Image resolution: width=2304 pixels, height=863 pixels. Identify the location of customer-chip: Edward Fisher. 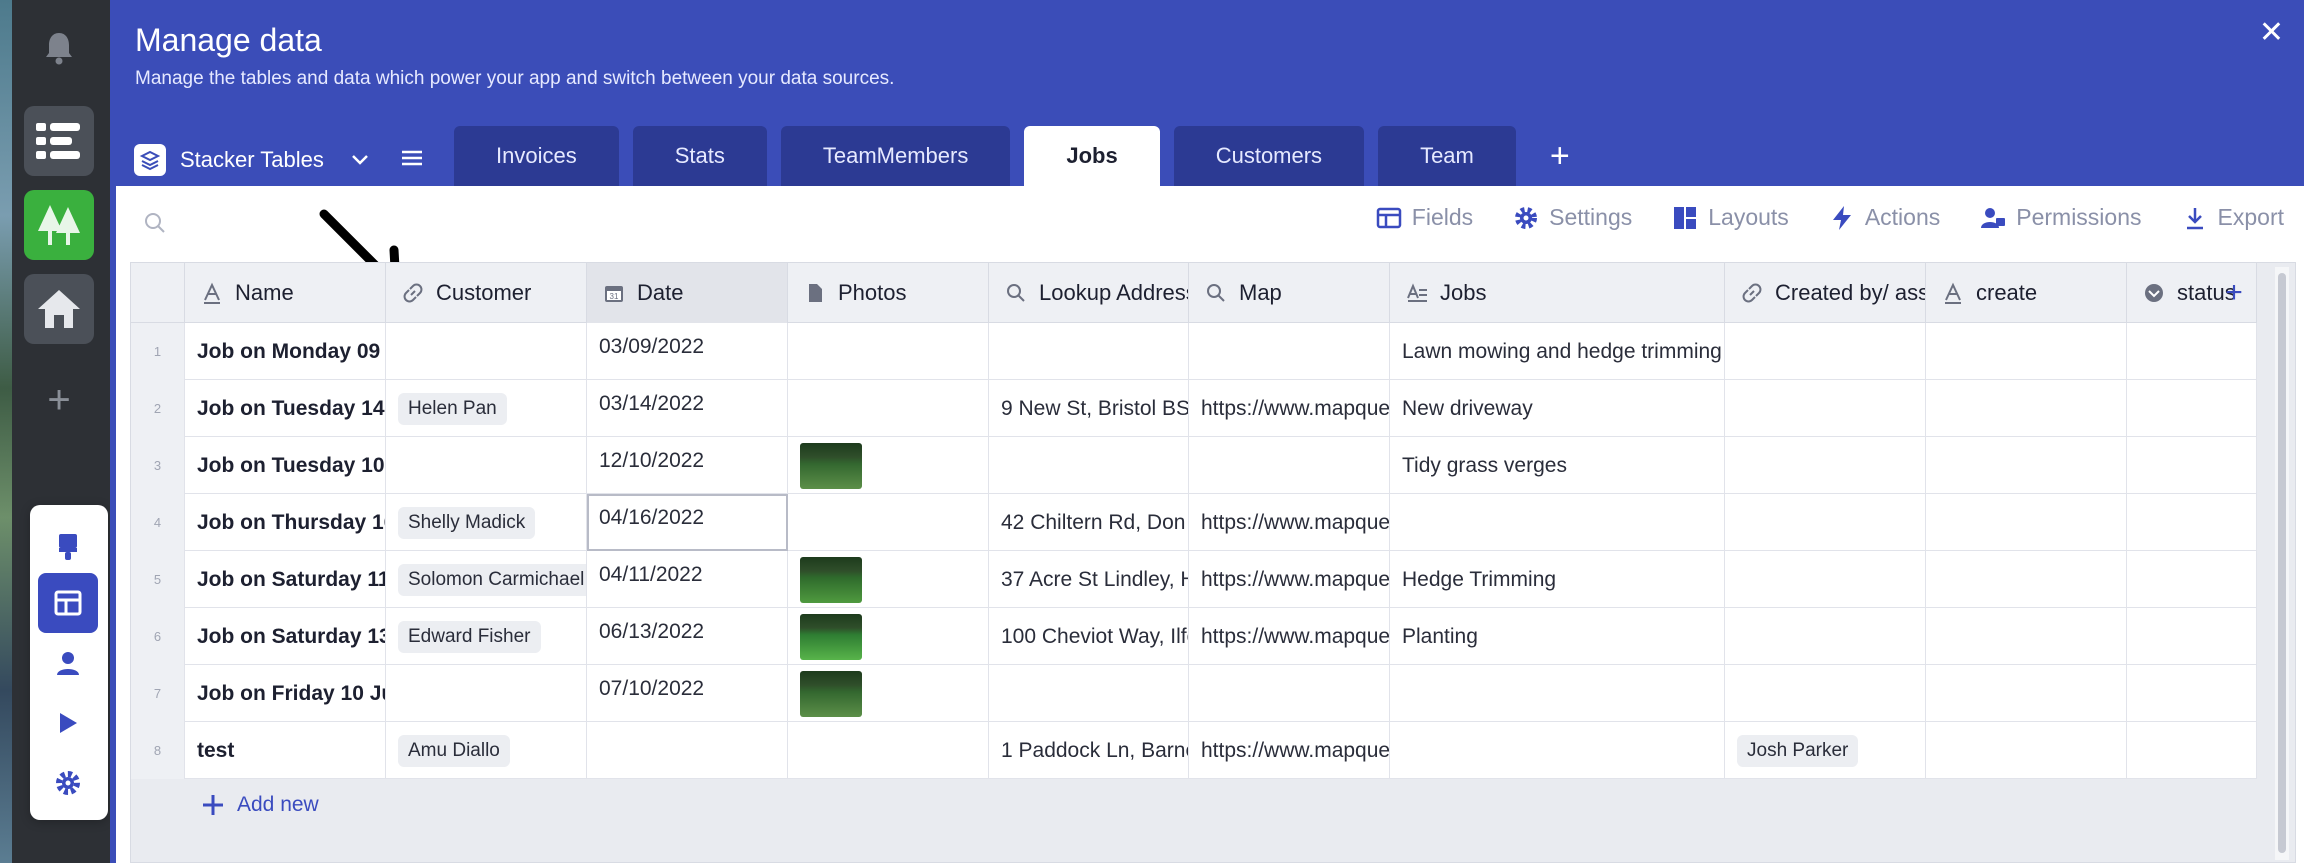
(469, 636).